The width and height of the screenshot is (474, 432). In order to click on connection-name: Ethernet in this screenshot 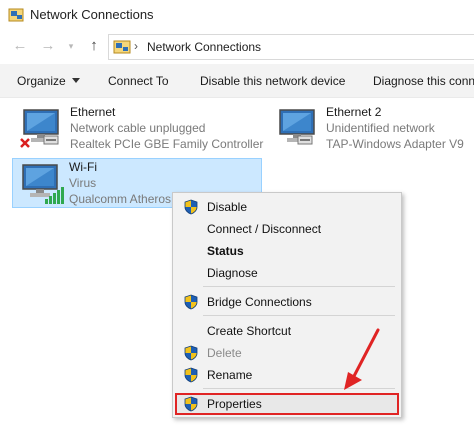, I will do `click(93, 112)`.